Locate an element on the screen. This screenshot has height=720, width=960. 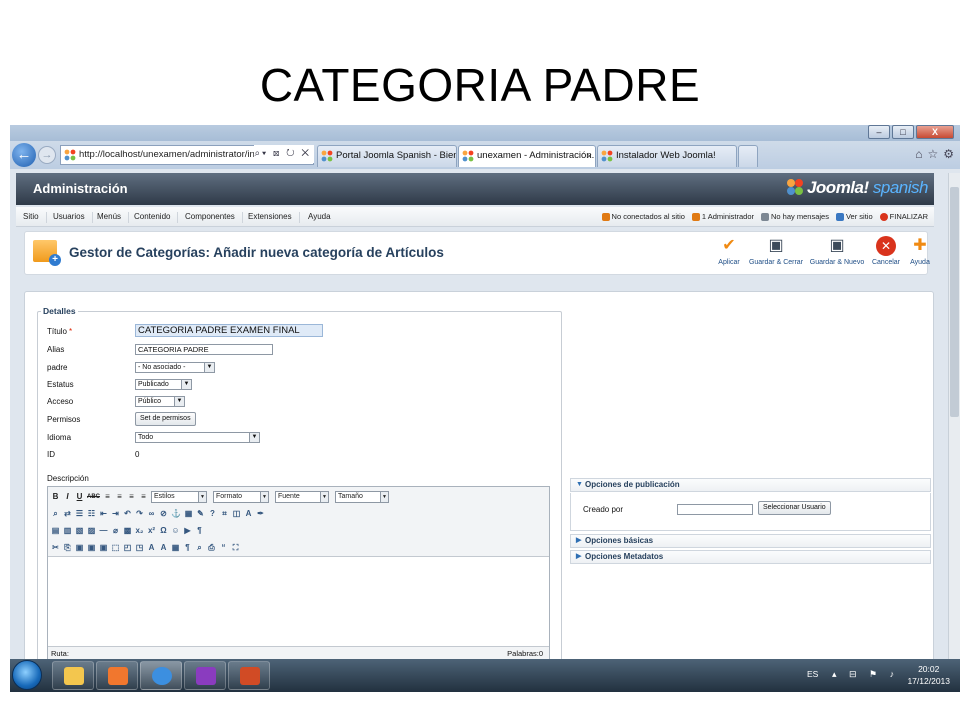
publishing-options-header: ▼ Opciones de publicación is located at coordinates (750, 485).